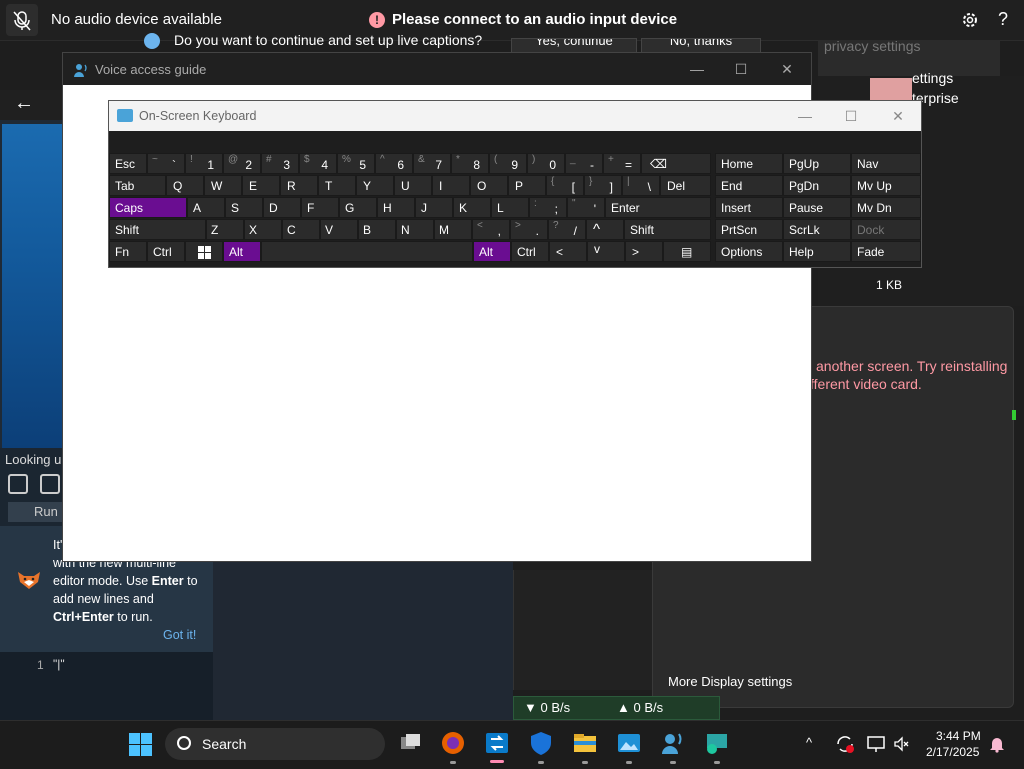 The height and width of the screenshot is (769, 1024). Describe the element at coordinates (952, 752) in the screenshot. I see `clock-date: 2/17/2025` at that location.